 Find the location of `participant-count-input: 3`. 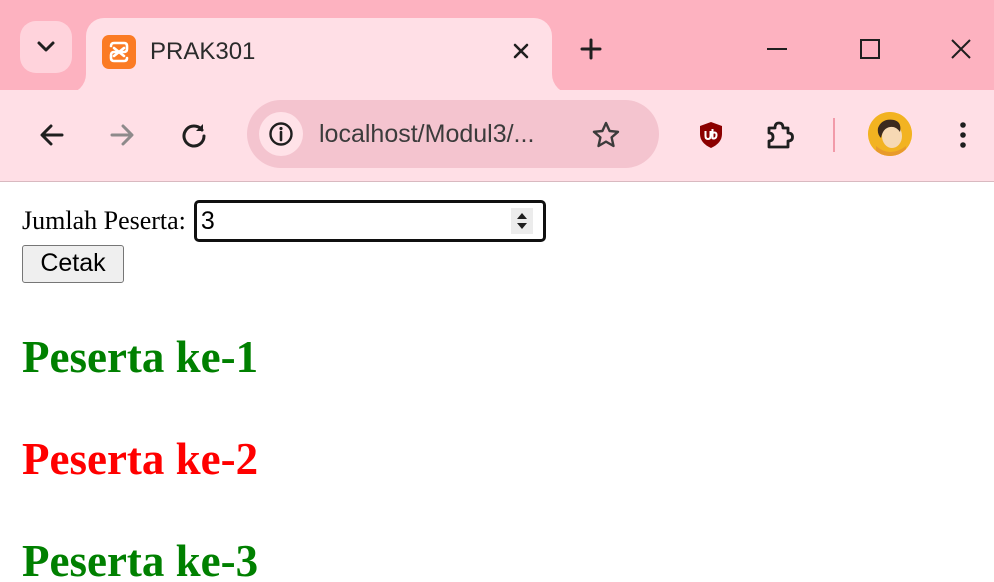

participant-count-input: 3 is located at coordinates (369, 221).